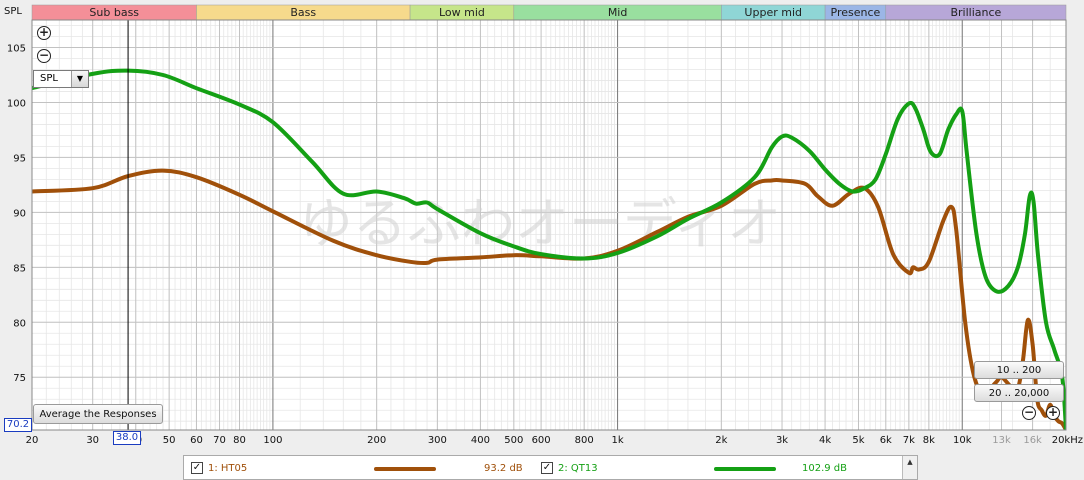 The width and height of the screenshot is (1084, 480). What do you see at coordinates (1032, 440) in the screenshot?
I see `x-tick-label-24: 16k` at bounding box center [1032, 440].